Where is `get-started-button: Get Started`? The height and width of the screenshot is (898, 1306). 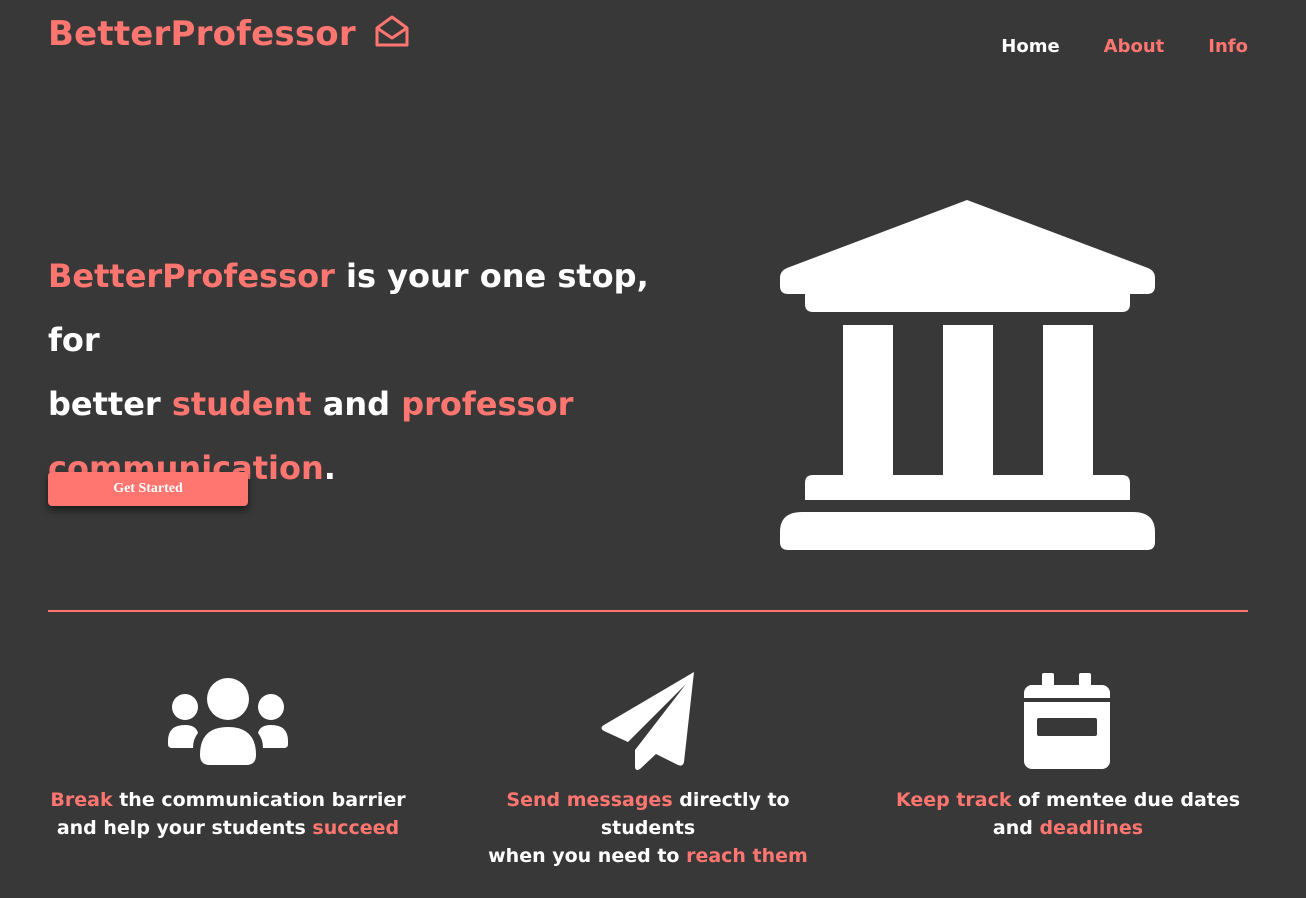 get-started-button: Get Started is located at coordinates (148, 489).